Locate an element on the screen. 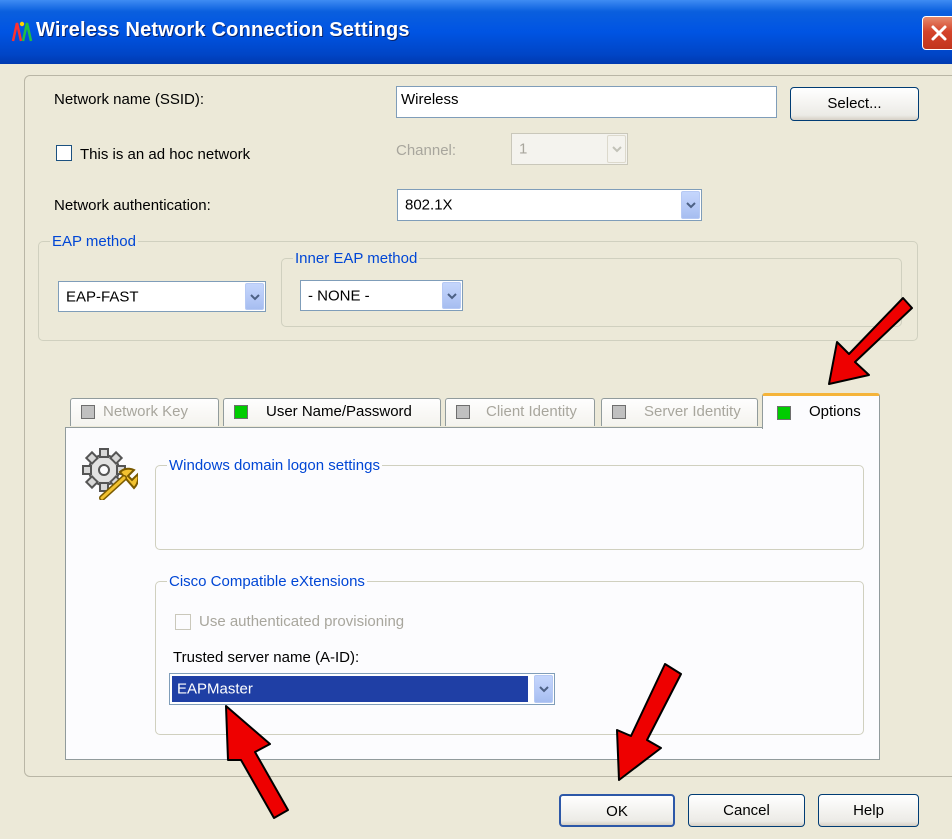  tab-label: Client Identity is located at coordinates (531, 411).